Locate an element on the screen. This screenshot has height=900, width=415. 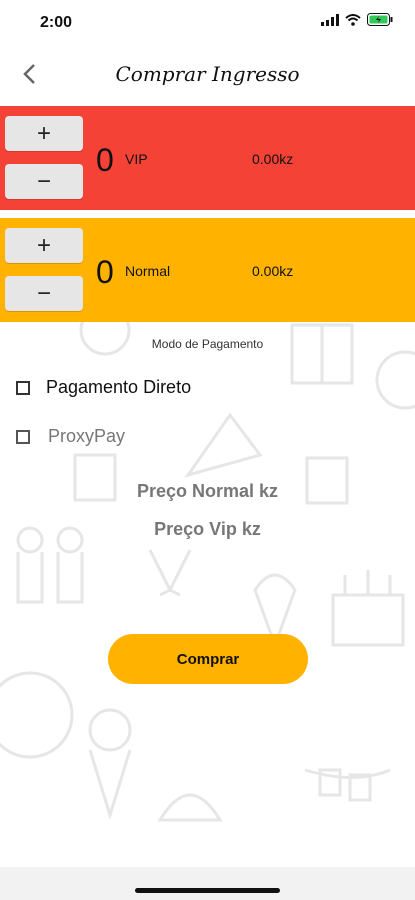
home-indicator is located at coordinates (207, 890).